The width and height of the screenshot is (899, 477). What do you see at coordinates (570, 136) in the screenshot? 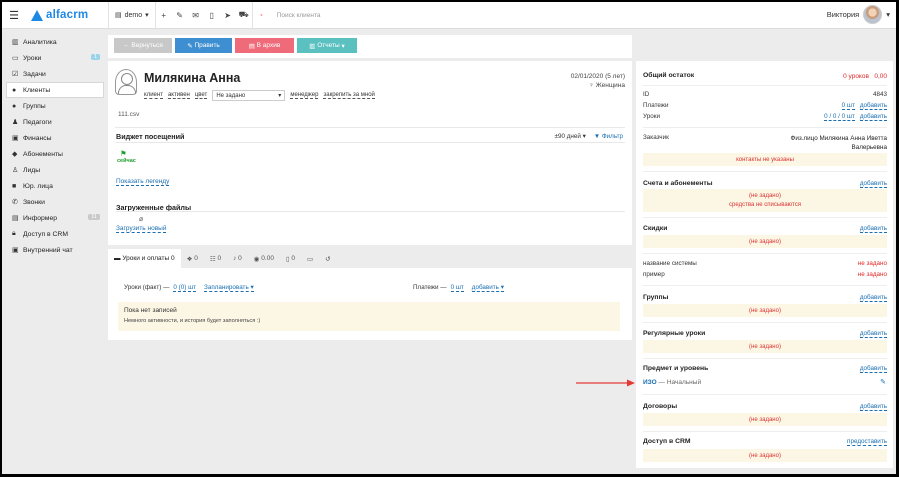
I see `period-selector: ±90 дней ▾` at bounding box center [570, 136].